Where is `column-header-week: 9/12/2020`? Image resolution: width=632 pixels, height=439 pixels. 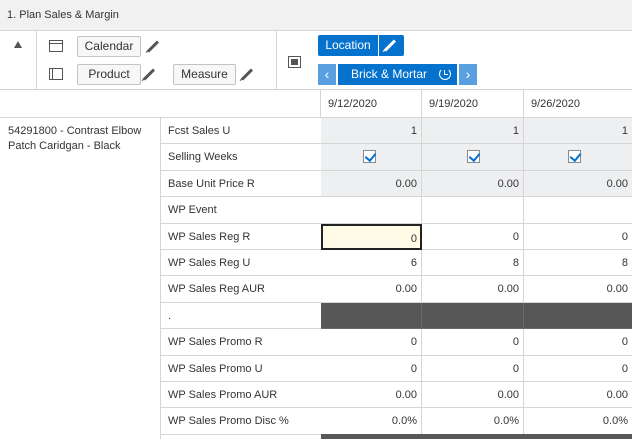
column-header-week: 9/12/2020 is located at coordinates (371, 104).